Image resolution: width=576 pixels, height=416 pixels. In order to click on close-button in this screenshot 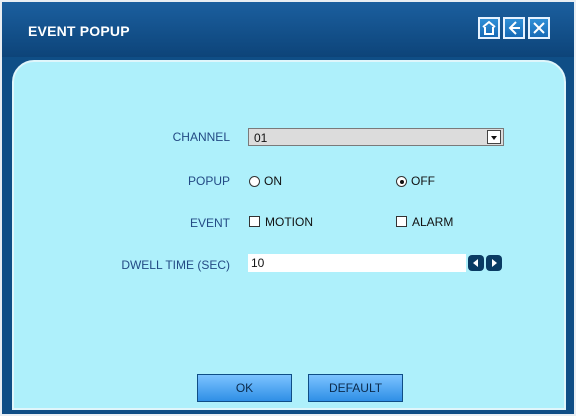, I will do `click(539, 28)`.